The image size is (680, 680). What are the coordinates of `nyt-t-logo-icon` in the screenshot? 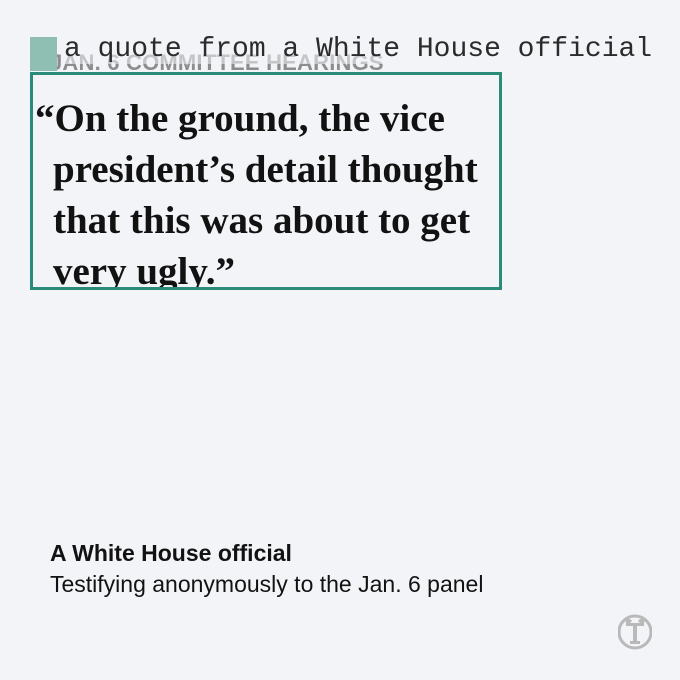 It's located at (635, 632).